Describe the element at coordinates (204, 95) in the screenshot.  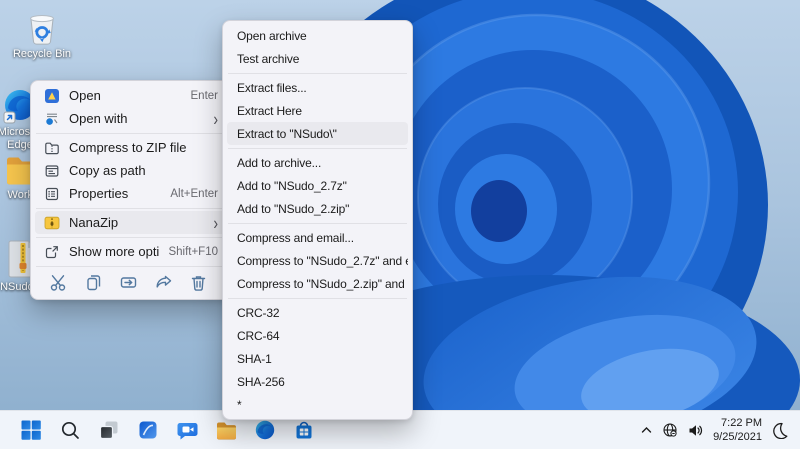
I see `menu-item-shortcut: Enter` at that location.